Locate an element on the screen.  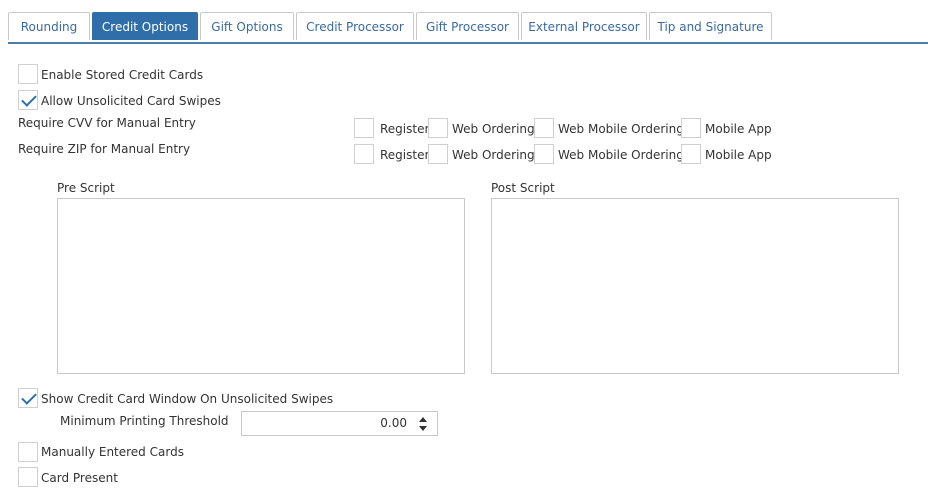
cvv-web-ordering-label: Web Ordering is located at coordinates (493, 129).